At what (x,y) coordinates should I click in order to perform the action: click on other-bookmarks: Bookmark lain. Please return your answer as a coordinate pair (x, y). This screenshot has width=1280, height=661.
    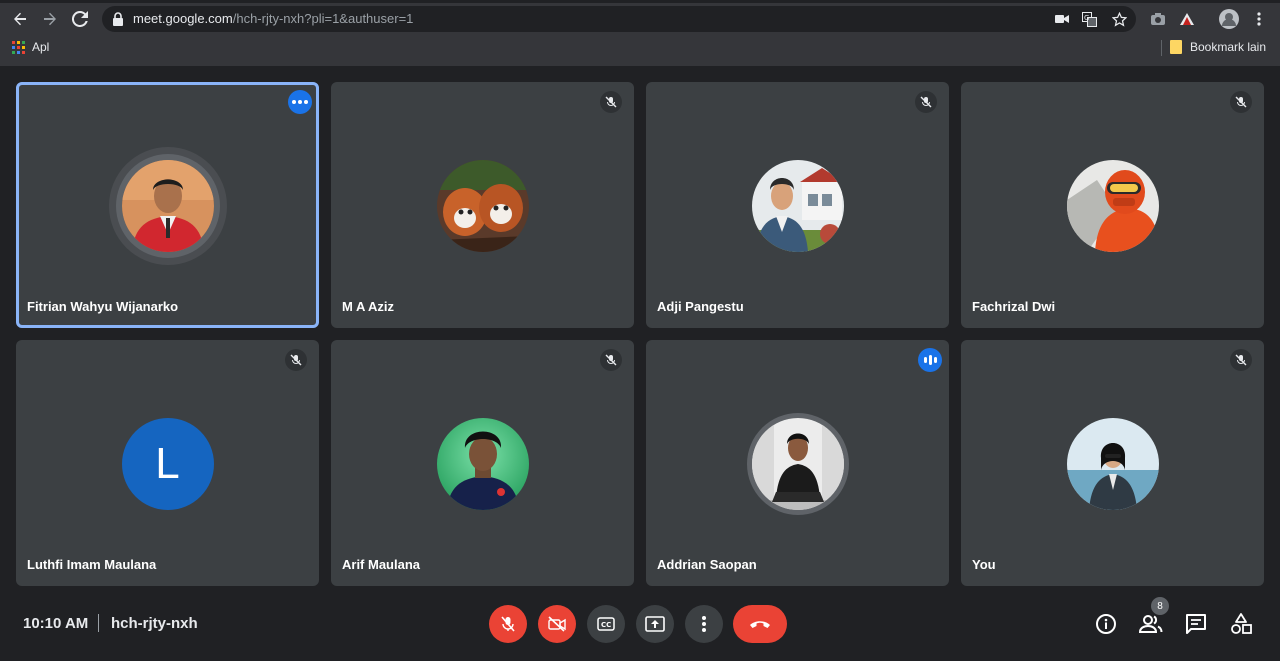
    Looking at the image, I should click on (1217, 47).